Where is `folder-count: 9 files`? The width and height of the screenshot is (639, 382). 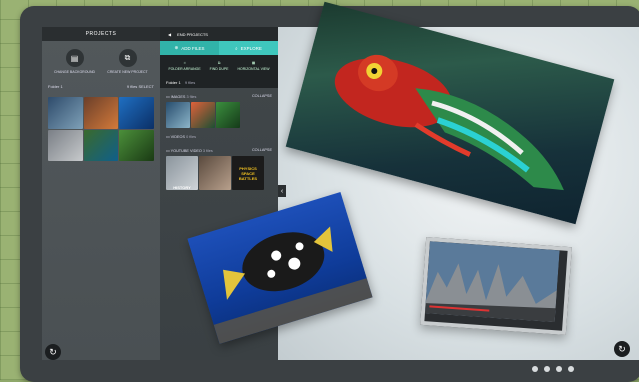
folder-count: 9 files is located at coordinates (132, 86).